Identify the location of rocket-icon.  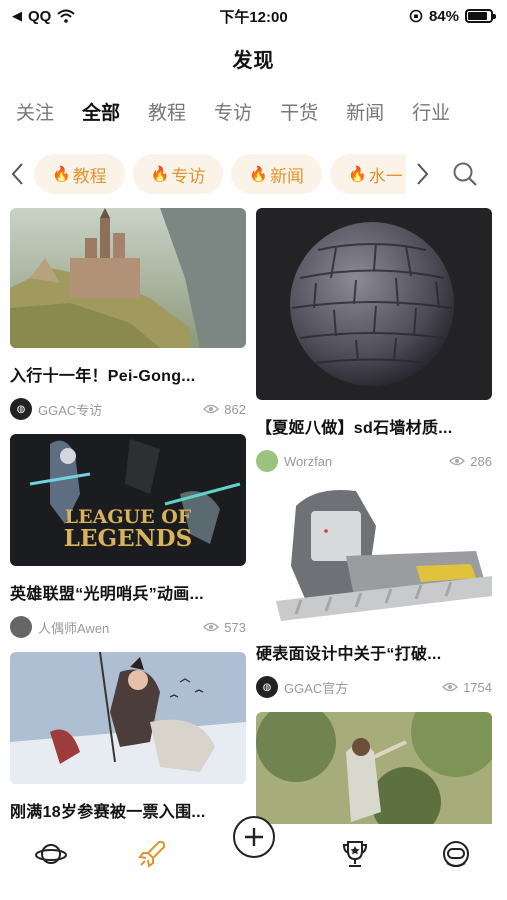
(152, 854).